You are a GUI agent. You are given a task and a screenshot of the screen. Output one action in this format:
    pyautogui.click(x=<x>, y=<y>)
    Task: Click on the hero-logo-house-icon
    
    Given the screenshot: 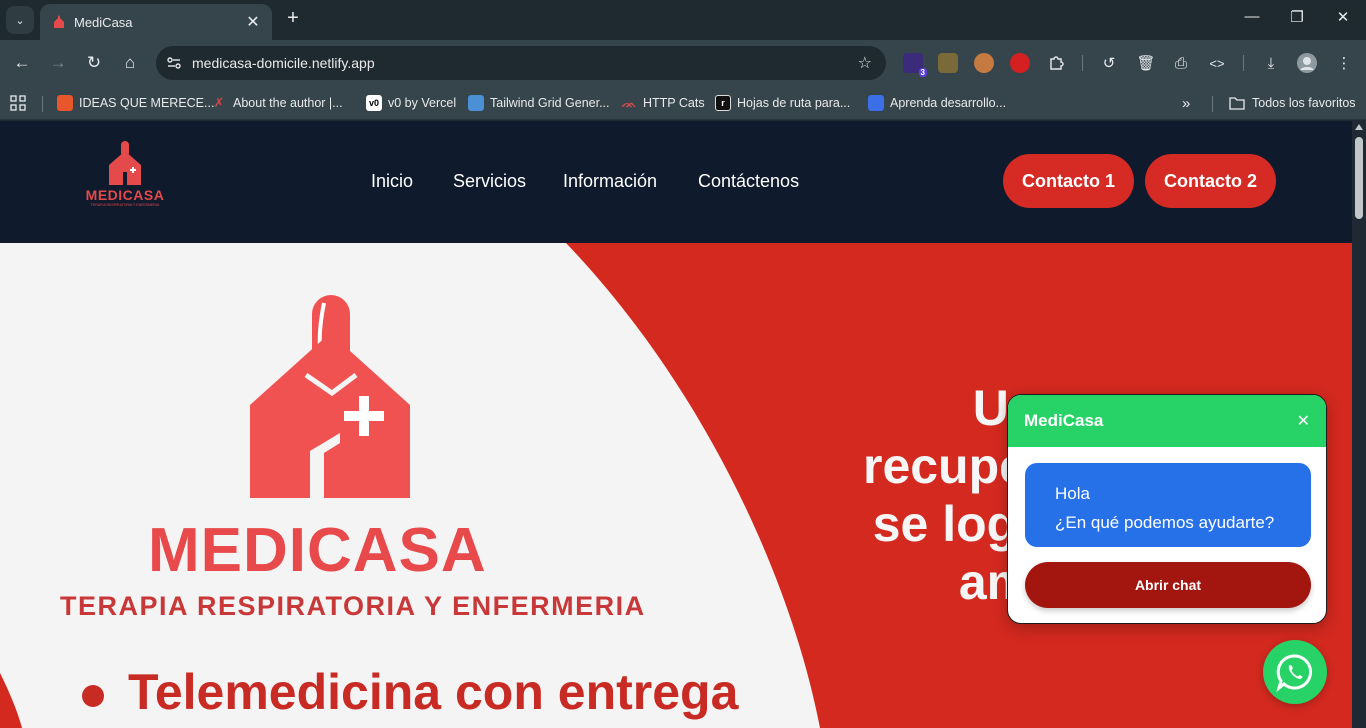 What is the action you would take?
    pyautogui.click(x=330, y=396)
    